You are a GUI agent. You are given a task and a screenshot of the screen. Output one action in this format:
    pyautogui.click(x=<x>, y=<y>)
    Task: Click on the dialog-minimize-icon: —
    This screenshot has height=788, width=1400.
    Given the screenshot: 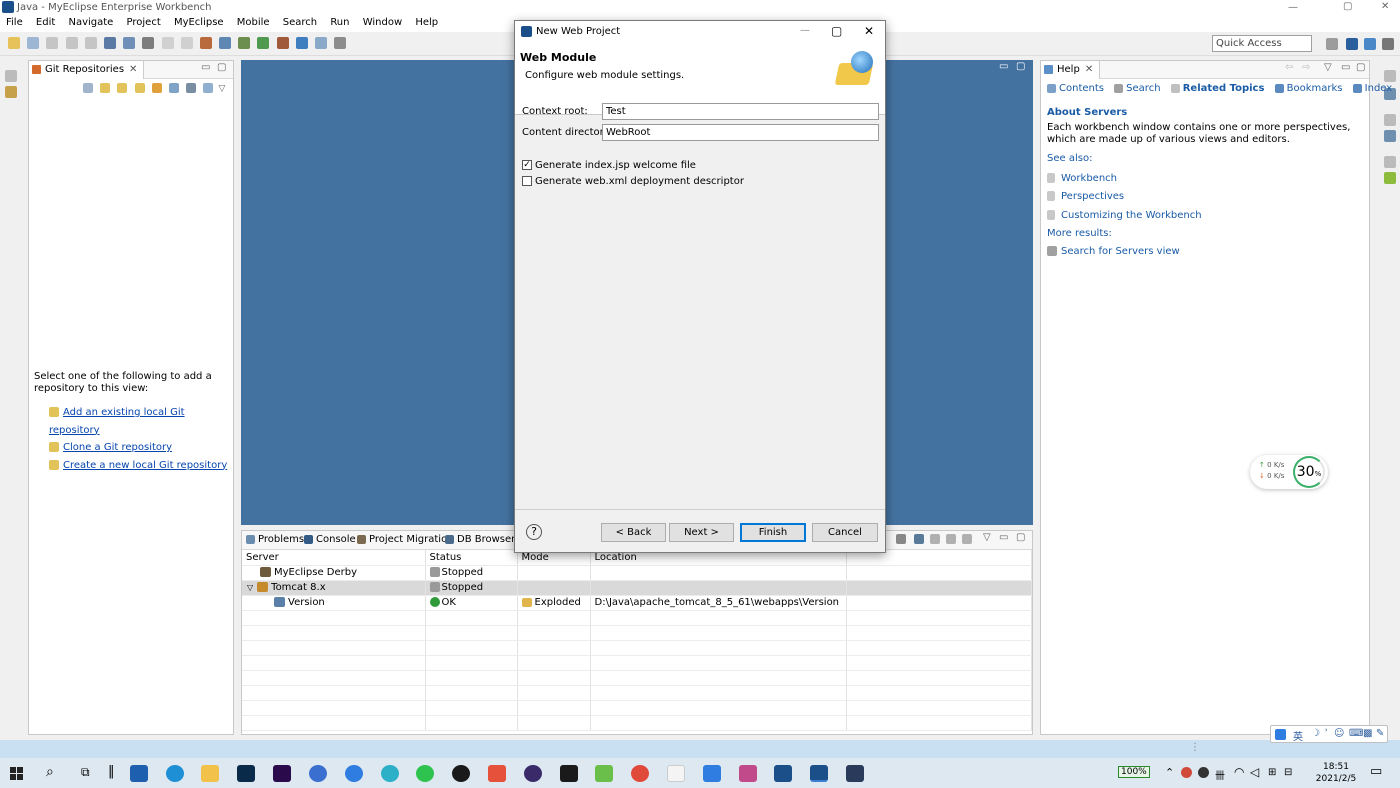 What is the action you would take?
    pyautogui.click(x=805, y=30)
    